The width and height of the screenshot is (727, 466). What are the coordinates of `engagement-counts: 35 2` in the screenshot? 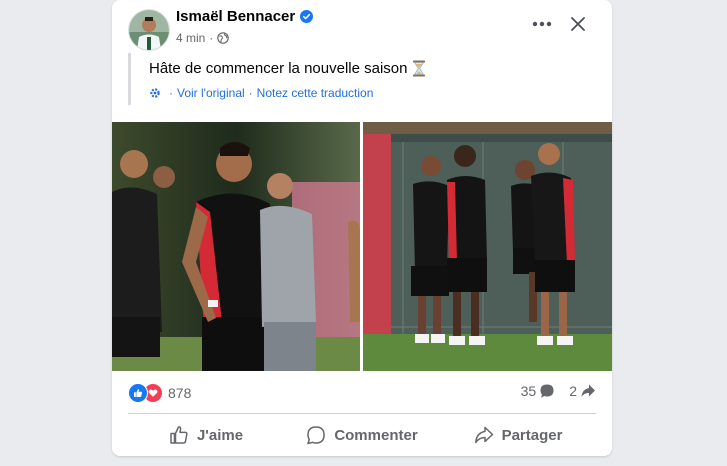 It's located at (551, 391).